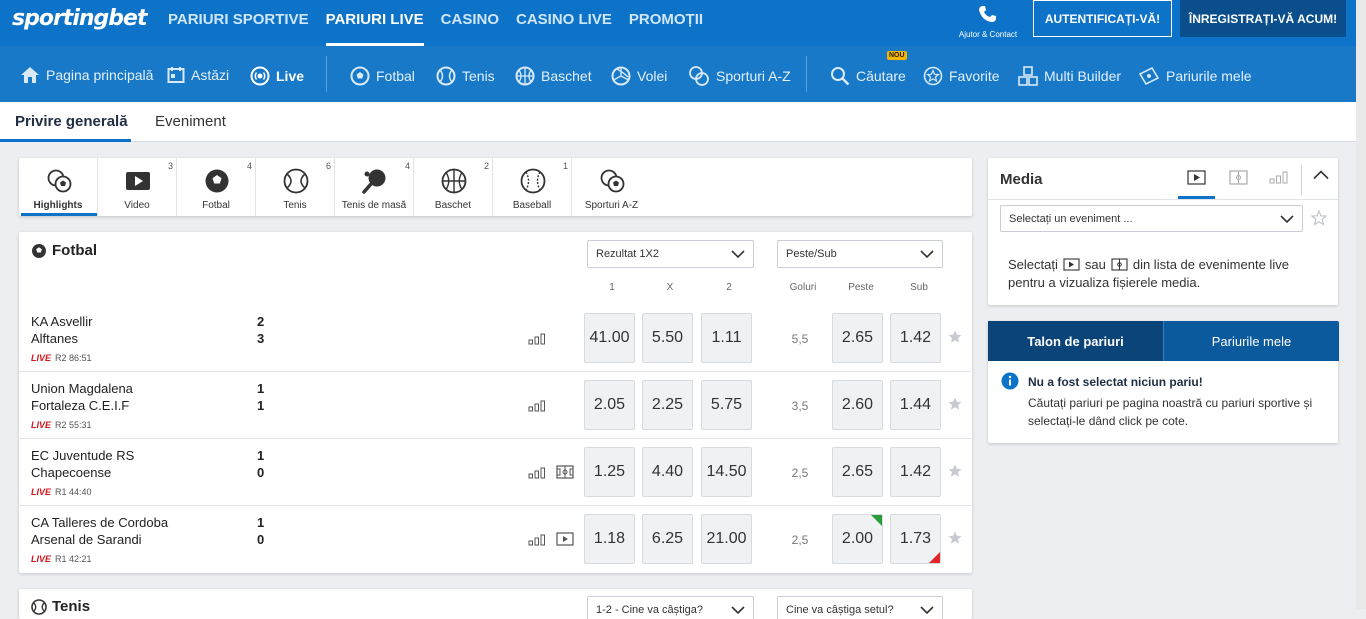  Describe the element at coordinates (612, 181) in the screenshot. I see `sports-balls-icon` at that location.